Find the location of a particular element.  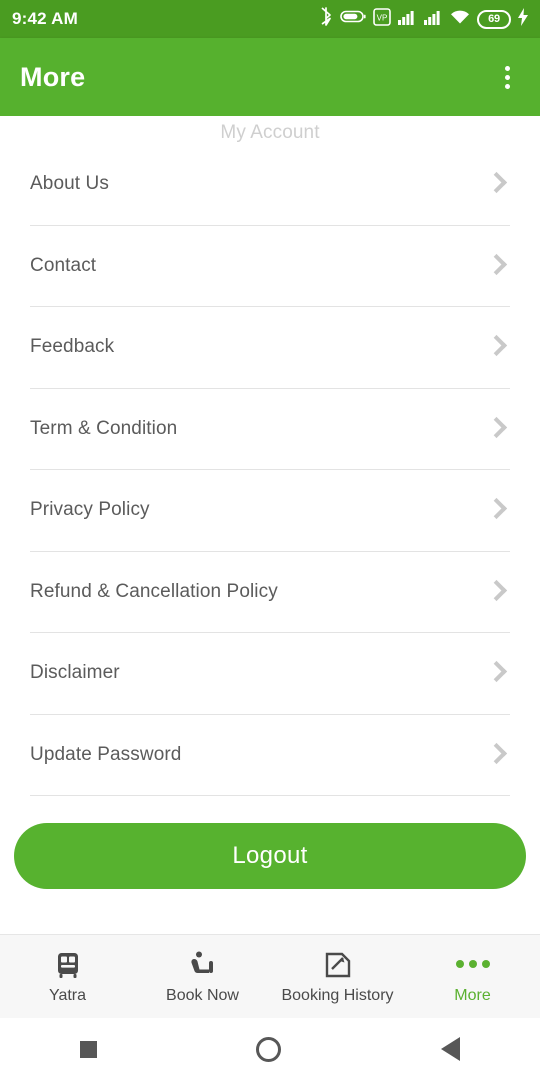

clipped-menu-item: My Account is located at coordinates (270, 130).